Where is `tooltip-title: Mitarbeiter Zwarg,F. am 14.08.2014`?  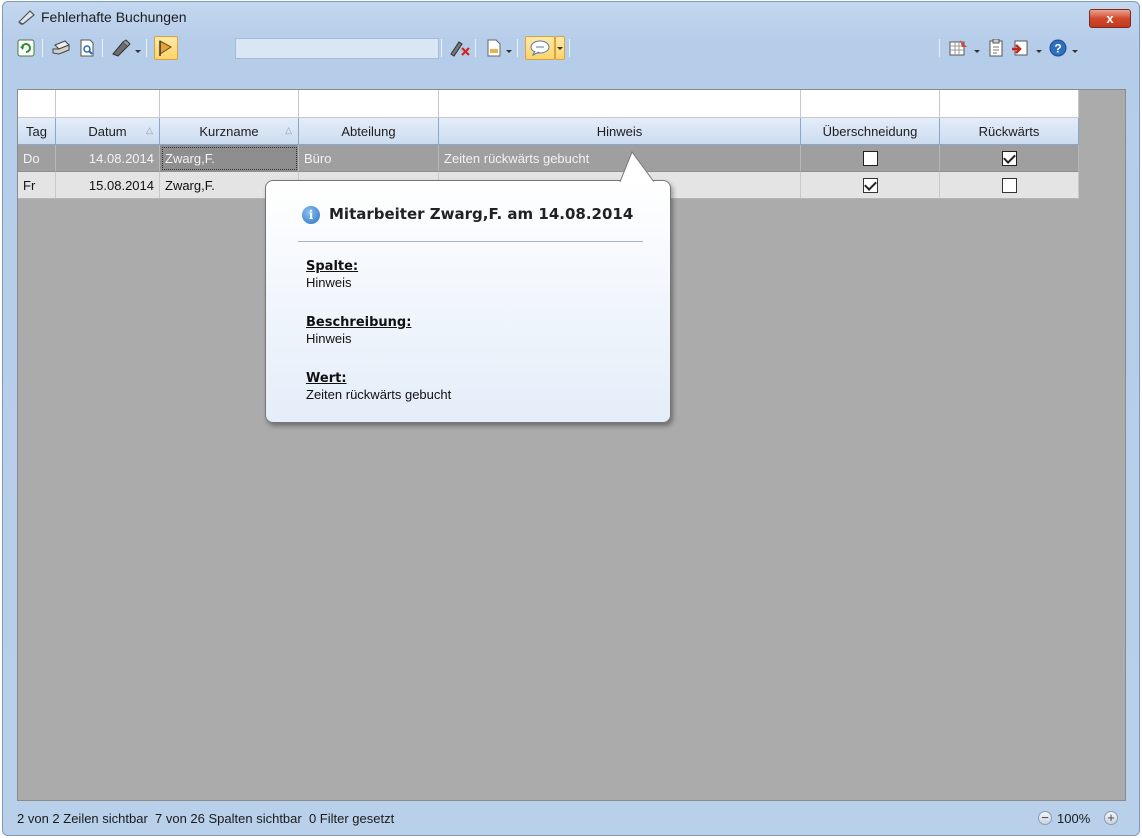
tooltip-title: Mitarbeiter Zwarg,F. am 14.08.2014 is located at coordinates (481, 214).